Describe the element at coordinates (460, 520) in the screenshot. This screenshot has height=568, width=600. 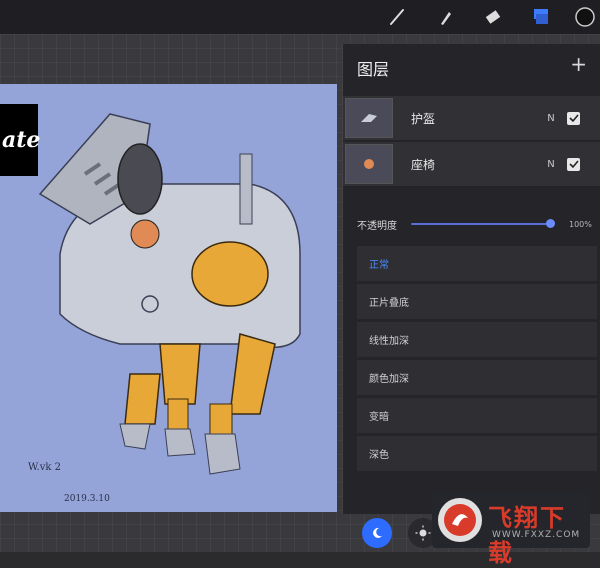
I see `watermark-logo-icon` at that location.